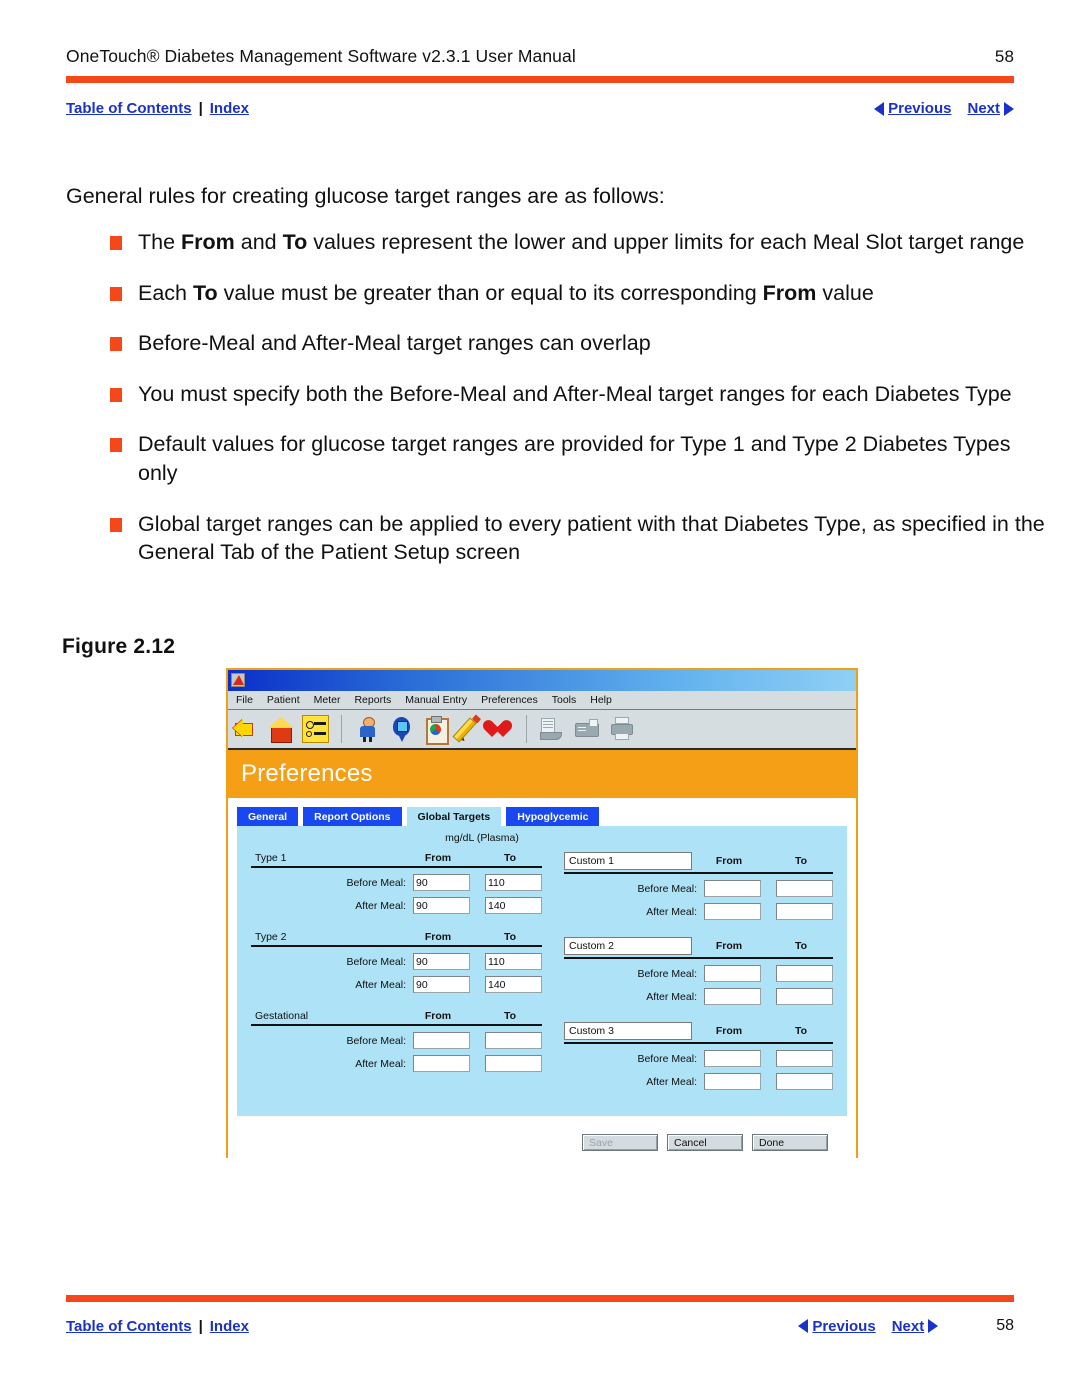 The image size is (1080, 1397). Describe the element at coordinates (281, 729) in the screenshot. I see `home-house-icon` at that location.